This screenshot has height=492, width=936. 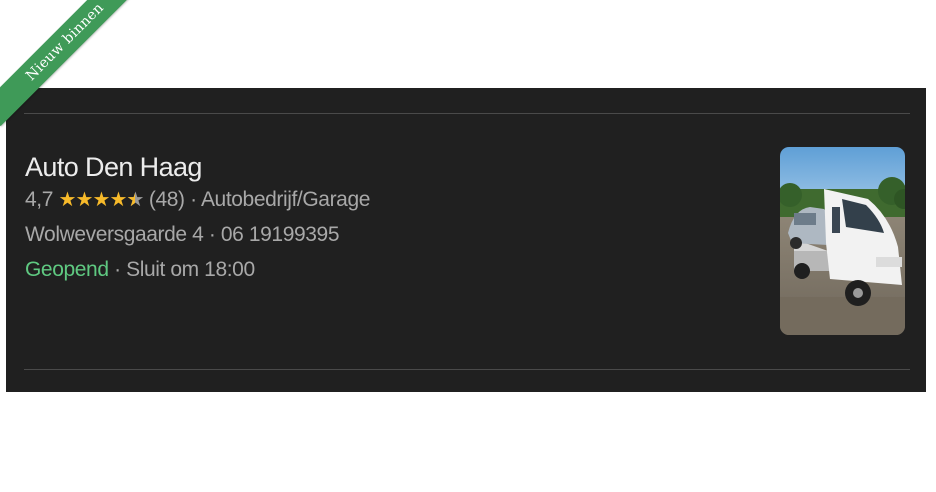 What do you see at coordinates (190, 269) in the screenshot?
I see `closing-time: Sluit om 18:00` at bounding box center [190, 269].